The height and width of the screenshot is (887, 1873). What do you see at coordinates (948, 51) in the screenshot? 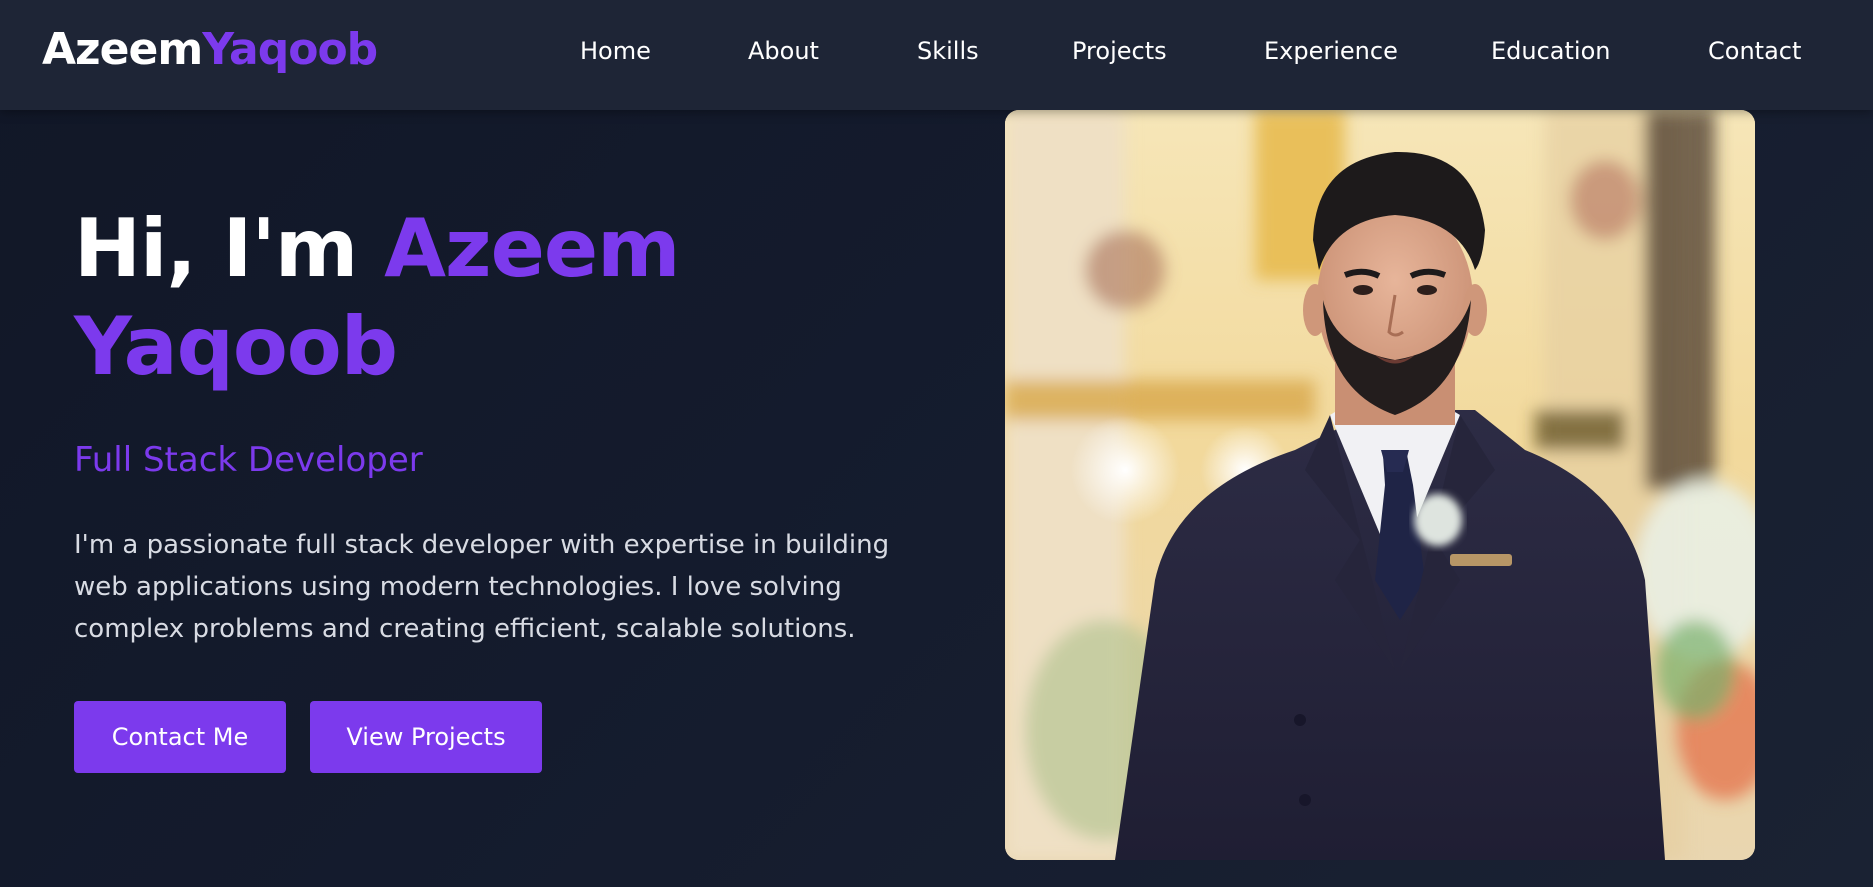
I see `nav-link-skills: Skills` at bounding box center [948, 51].